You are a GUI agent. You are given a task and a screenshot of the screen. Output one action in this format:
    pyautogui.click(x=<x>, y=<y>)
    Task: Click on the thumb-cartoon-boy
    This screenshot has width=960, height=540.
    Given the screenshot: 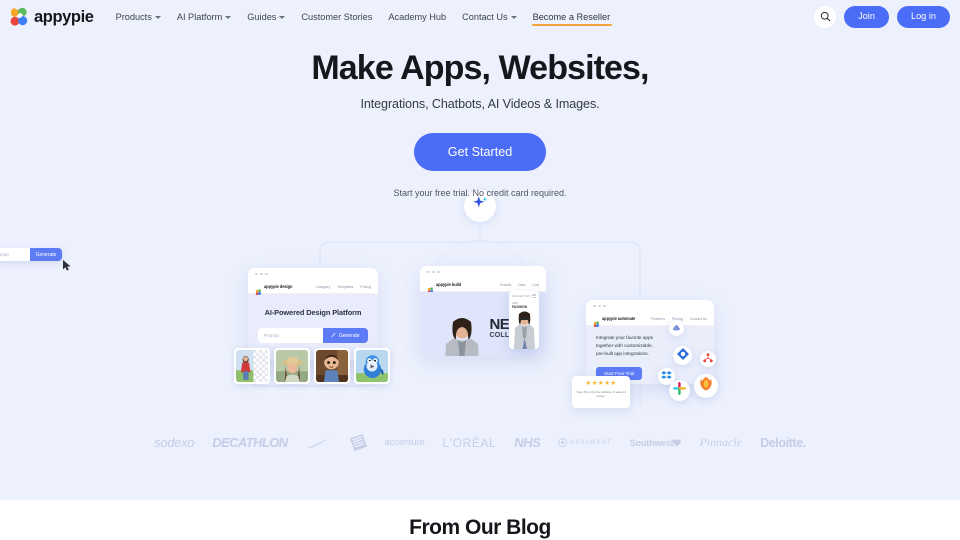 What is the action you would take?
    pyautogui.click(x=332, y=366)
    